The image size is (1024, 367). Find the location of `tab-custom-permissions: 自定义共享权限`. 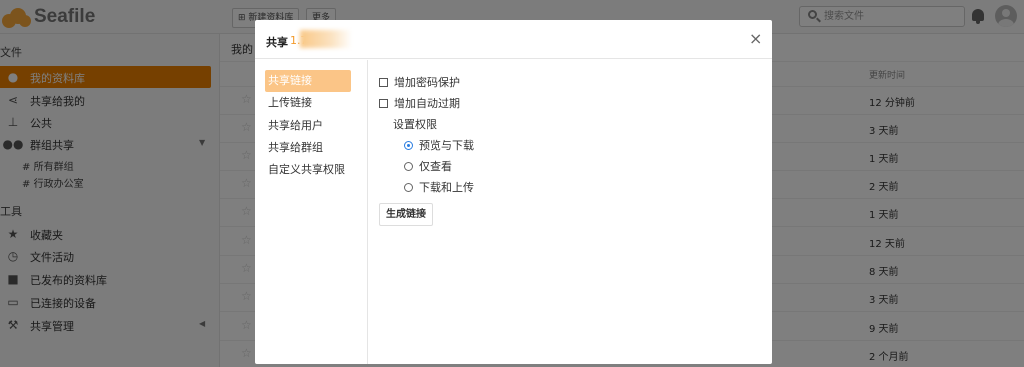

tab-custom-permissions: 自定义共享权限 is located at coordinates (308, 170).